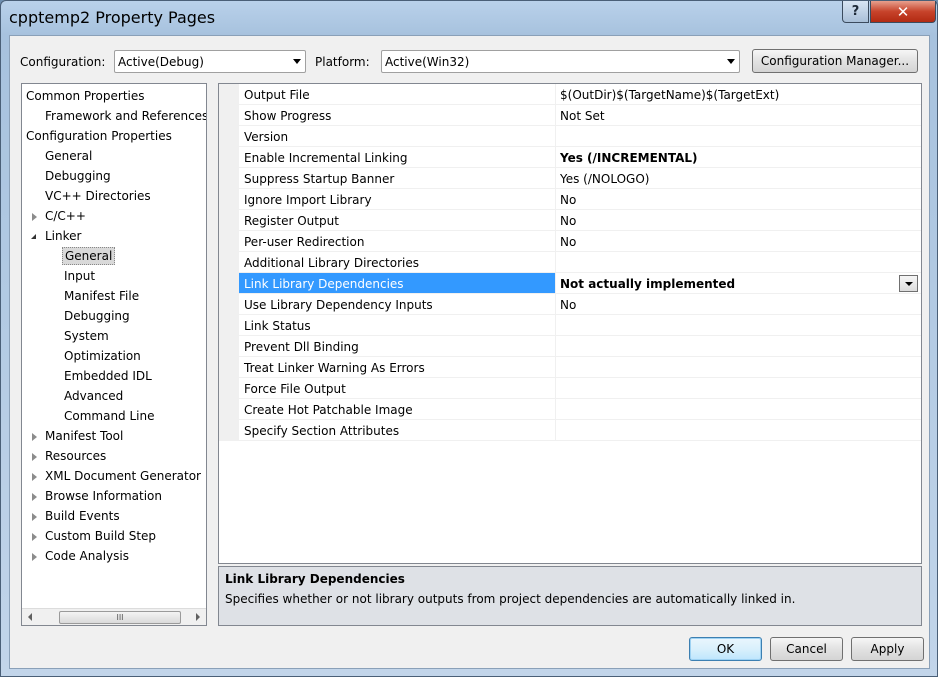 Image resolution: width=938 pixels, height=677 pixels. I want to click on property-row: Version, so click(570, 136).